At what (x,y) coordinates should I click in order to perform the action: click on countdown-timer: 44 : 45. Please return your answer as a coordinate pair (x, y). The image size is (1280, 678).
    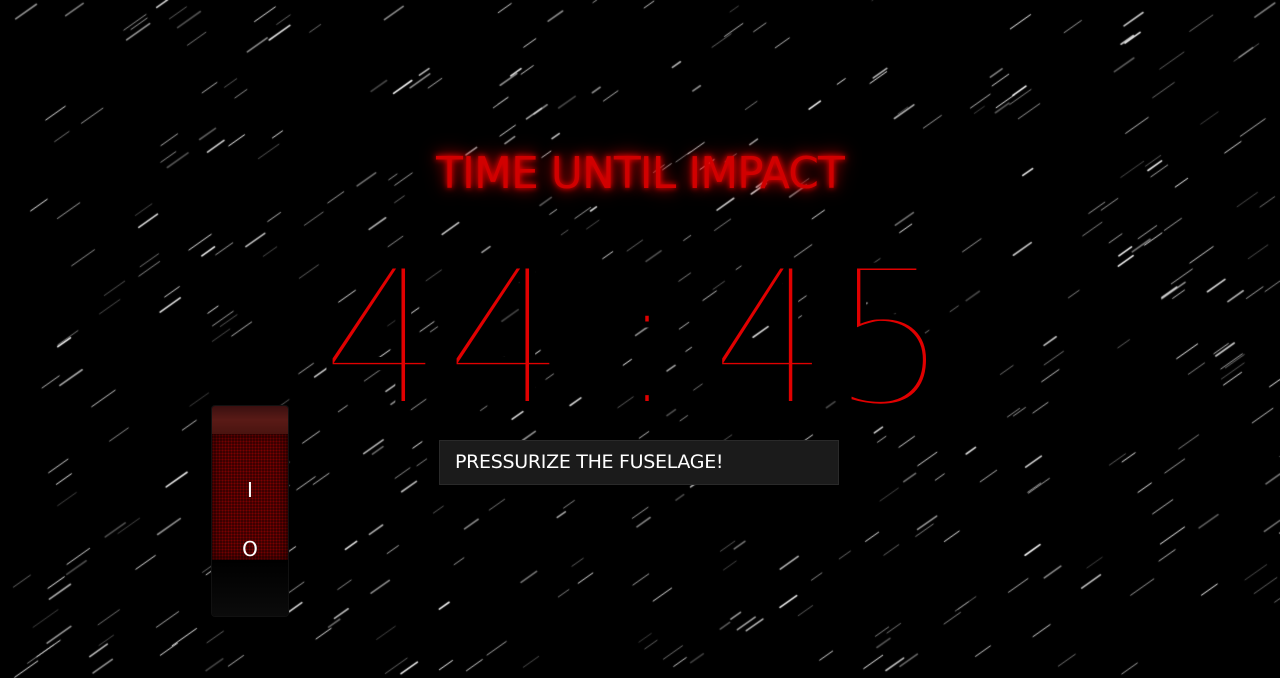
    Looking at the image, I should click on (640, 331).